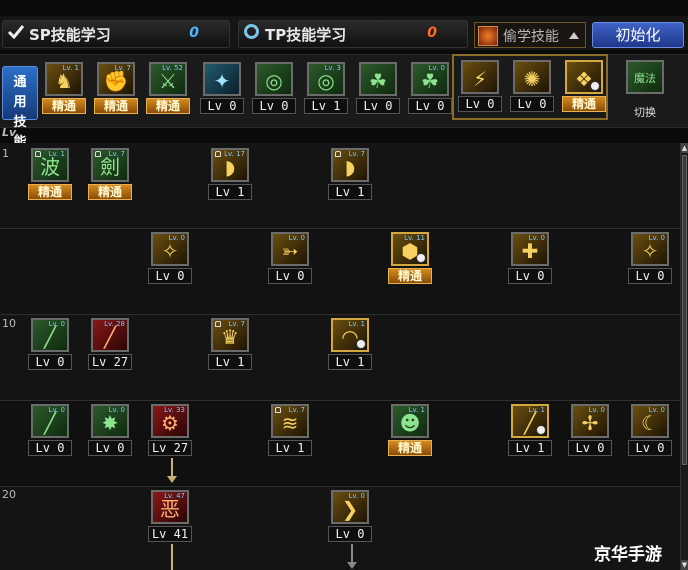 This screenshot has height=570, width=688. What do you see at coordinates (410, 421) in the screenshot?
I see `skill-icon: Lv. 1 ☻` at bounding box center [410, 421].